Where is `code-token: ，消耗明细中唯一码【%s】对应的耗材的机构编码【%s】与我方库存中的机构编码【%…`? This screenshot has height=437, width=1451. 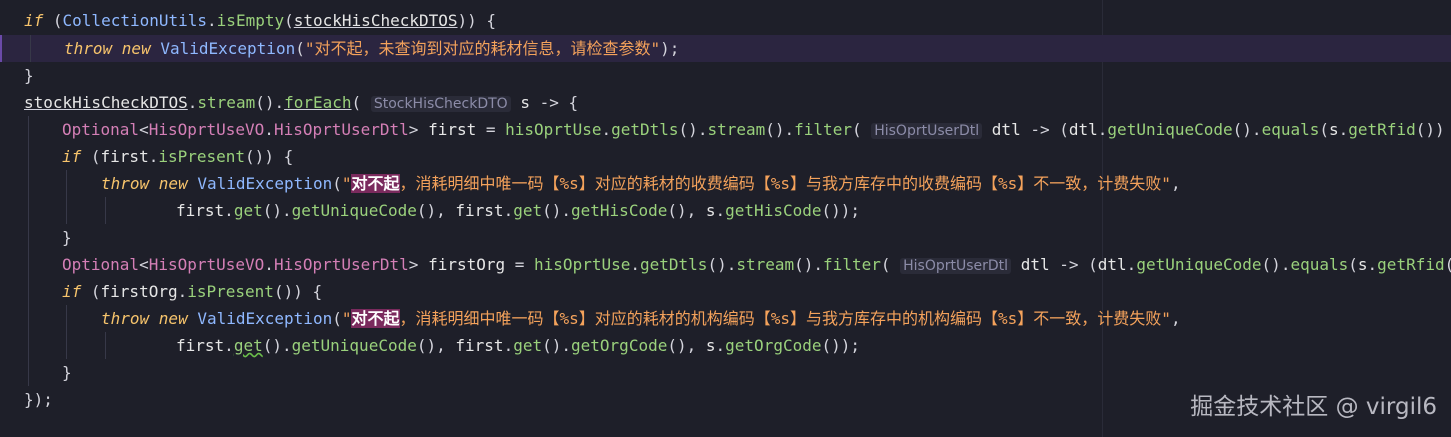 code-token: ，消耗明细中唯一码【%s】对应的耗材的机构编码【%s】与我方库存中的机构编码【%… is located at coordinates (785, 318).